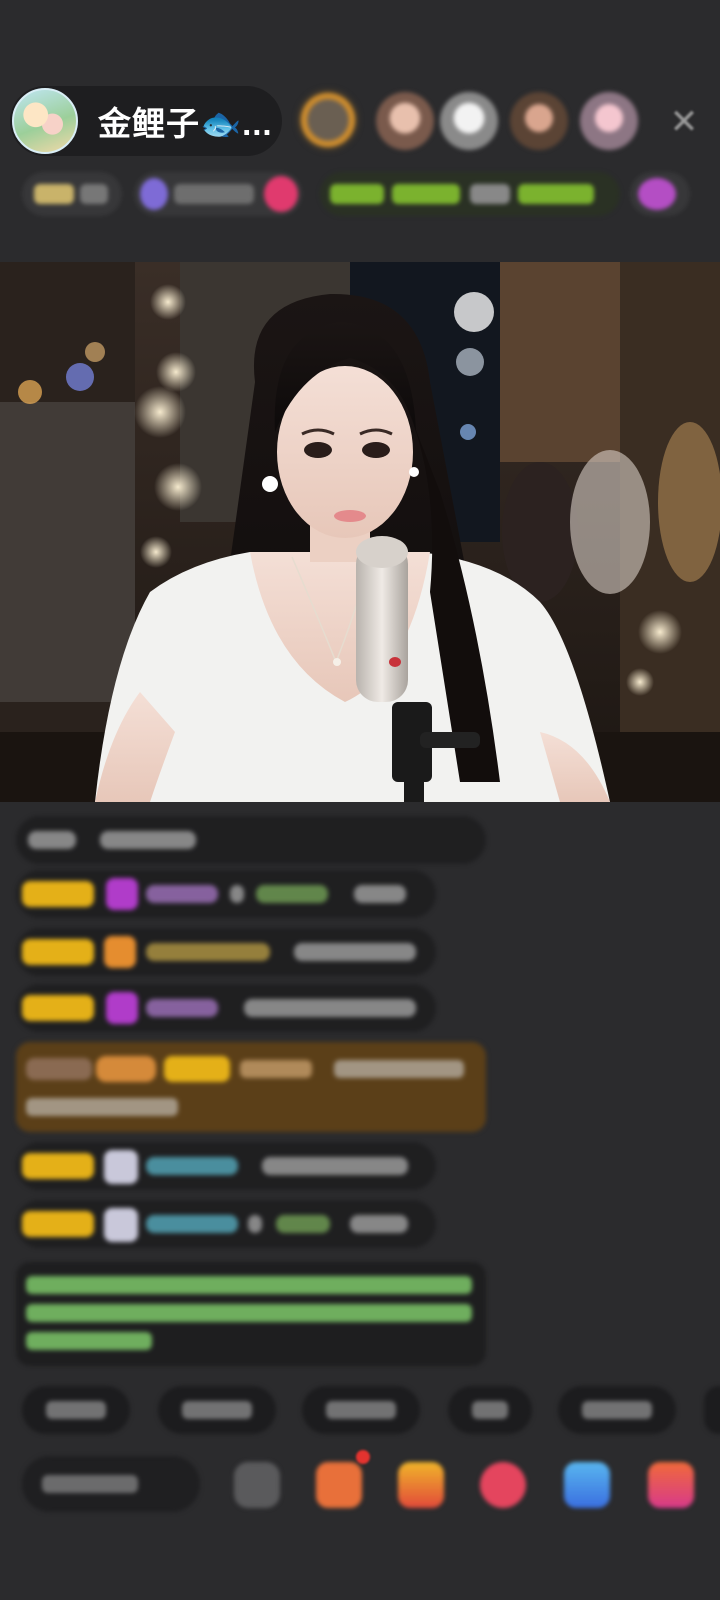 The image size is (720, 1600). I want to click on shop-icon, so click(339, 1485).